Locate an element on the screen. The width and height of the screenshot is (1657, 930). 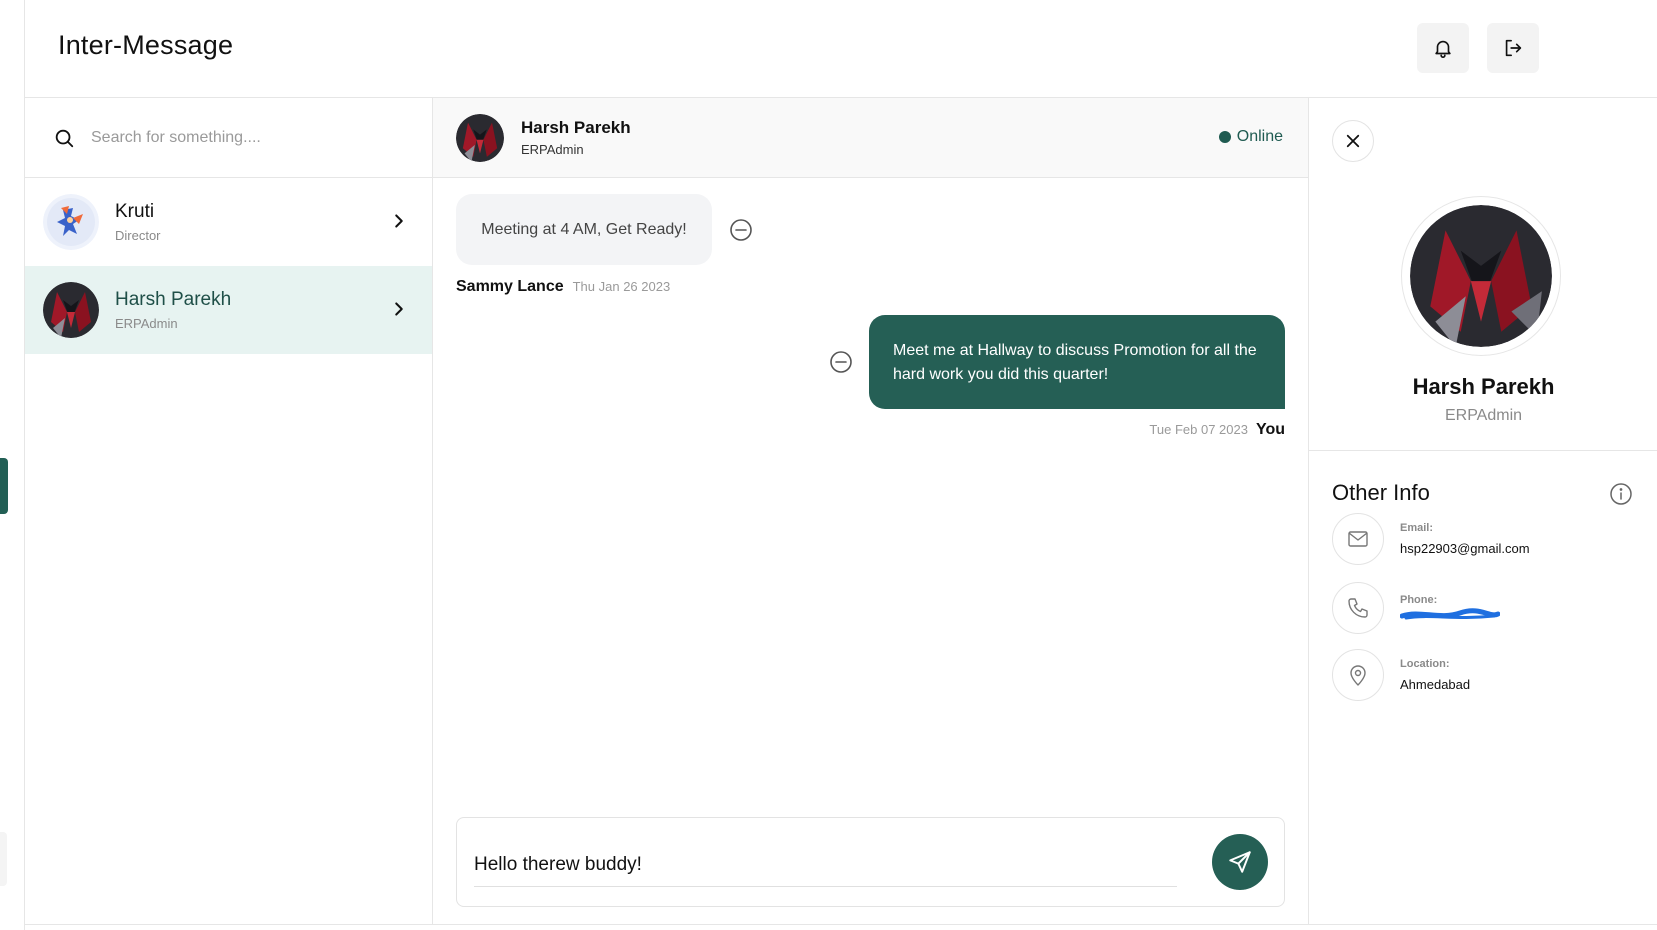
email-value: hsp22903@gmail.com is located at coordinates (1465, 548).